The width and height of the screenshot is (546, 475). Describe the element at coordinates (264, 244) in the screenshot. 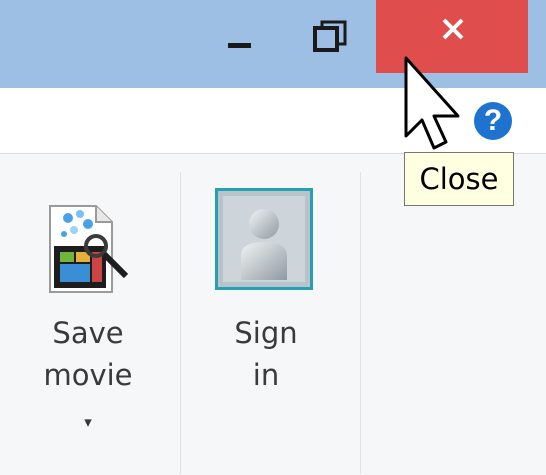

I see `avatar-silhouette` at that location.